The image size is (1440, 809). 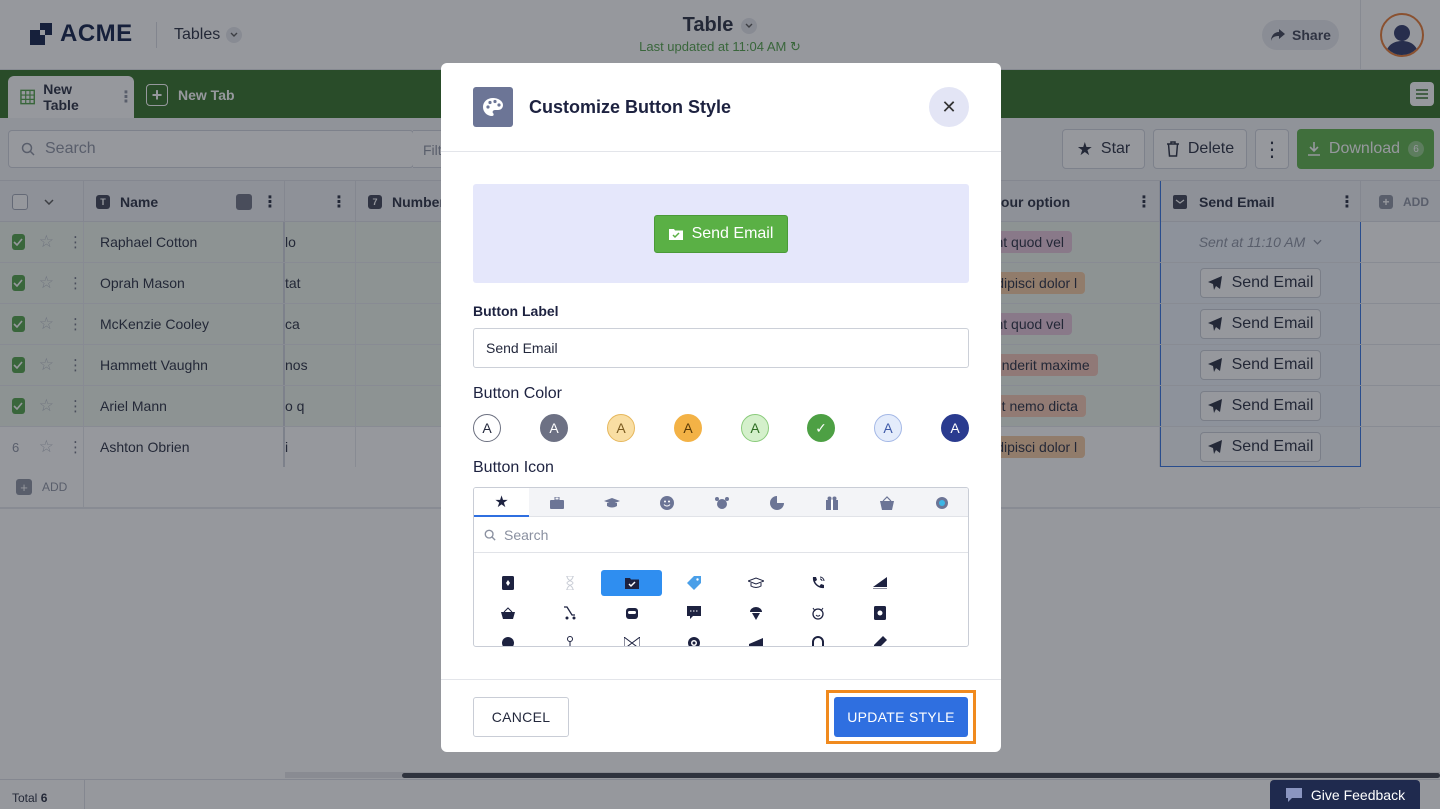 What do you see at coordinates (755, 583) in the screenshot?
I see `icon-option-graduation-cap` at bounding box center [755, 583].